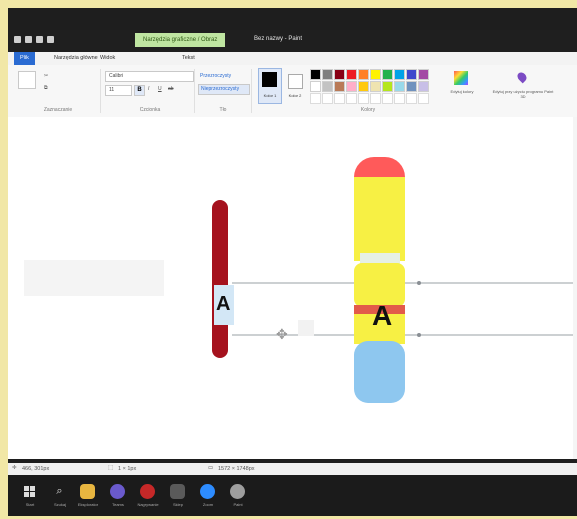  What do you see at coordinates (127, 469) in the screenshot?
I see `selection-size: 1 × 1px` at bounding box center [127, 469].